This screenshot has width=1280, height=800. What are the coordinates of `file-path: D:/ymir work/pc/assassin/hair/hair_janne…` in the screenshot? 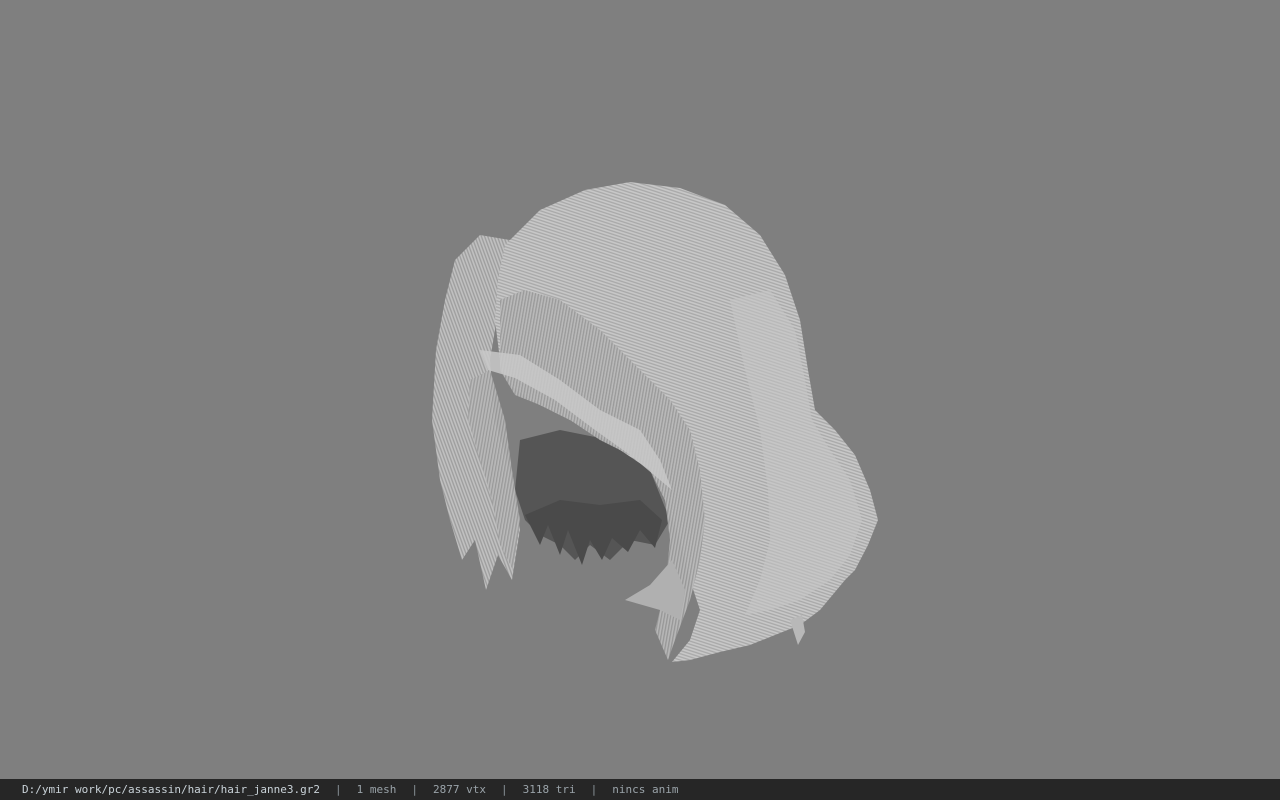 It's located at (171, 789).